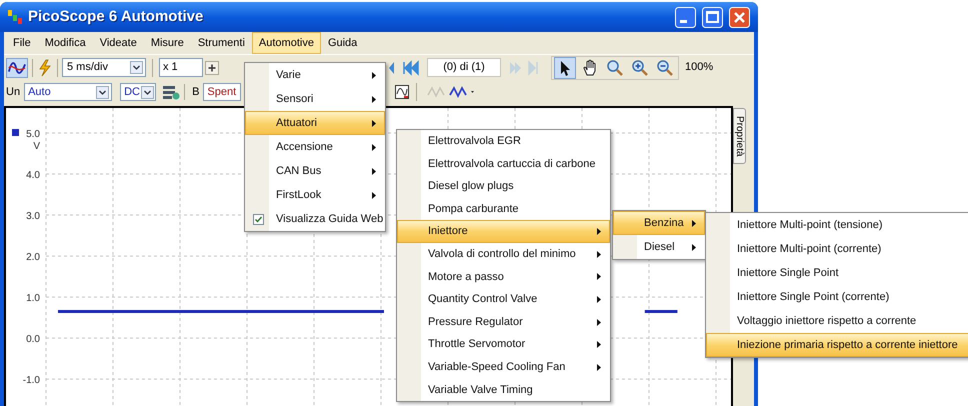 This screenshot has width=968, height=406. What do you see at coordinates (315, 171) in the screenshot?
I see `menu-item: CAN Bus` at bounding box center [315, 171].